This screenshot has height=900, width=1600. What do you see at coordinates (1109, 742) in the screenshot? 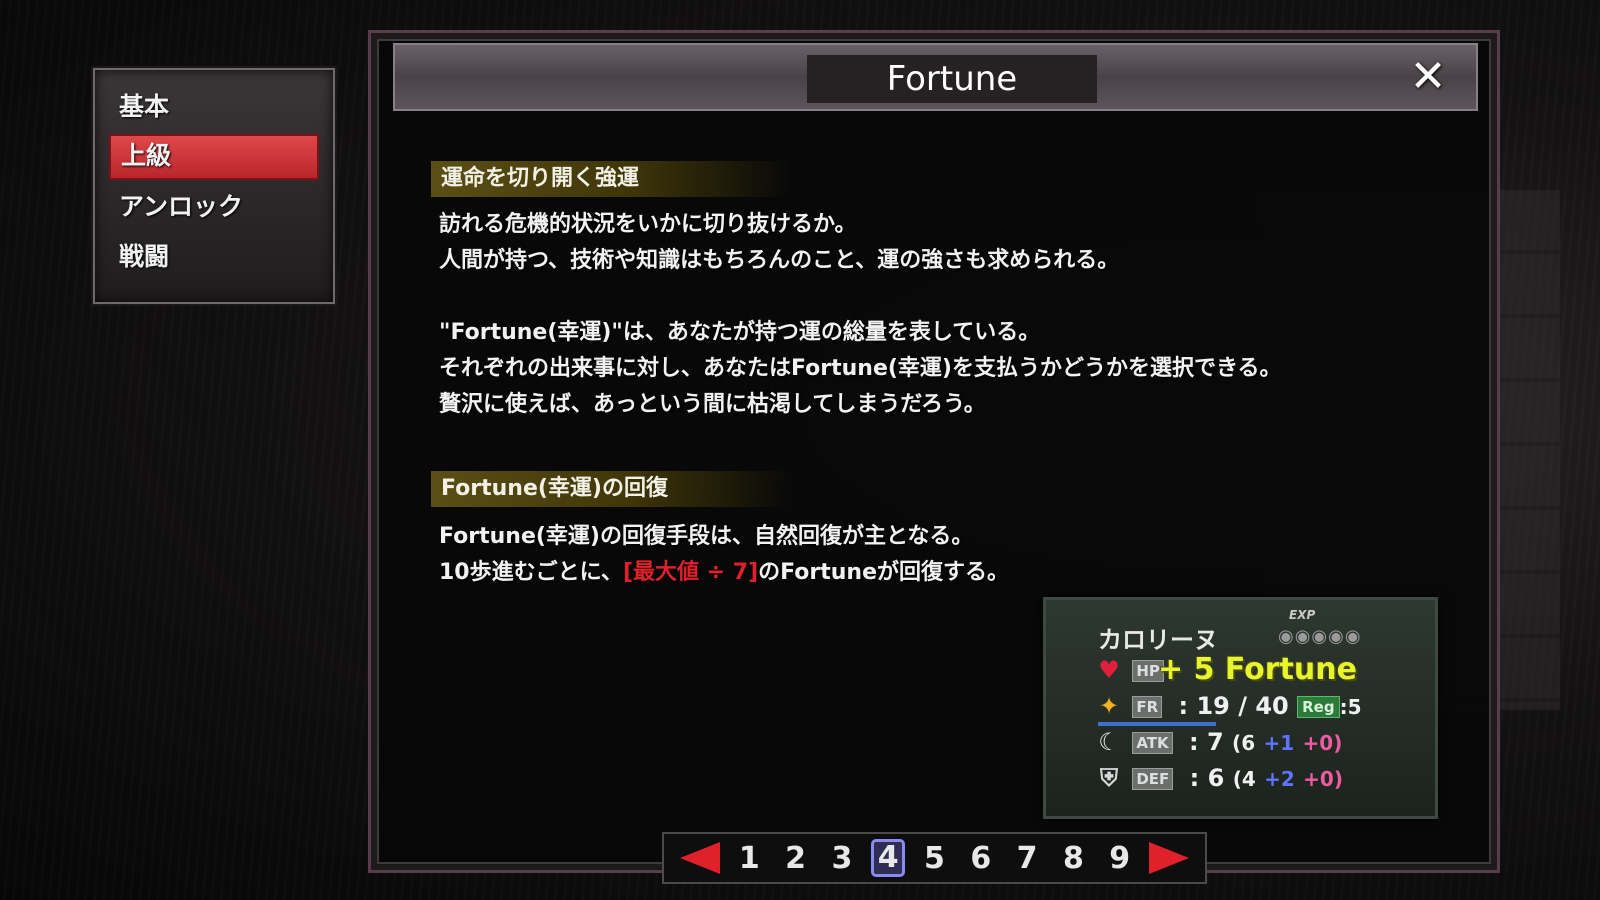
I see `crescent-icon: ☾` at bounding box center [1109, 742].